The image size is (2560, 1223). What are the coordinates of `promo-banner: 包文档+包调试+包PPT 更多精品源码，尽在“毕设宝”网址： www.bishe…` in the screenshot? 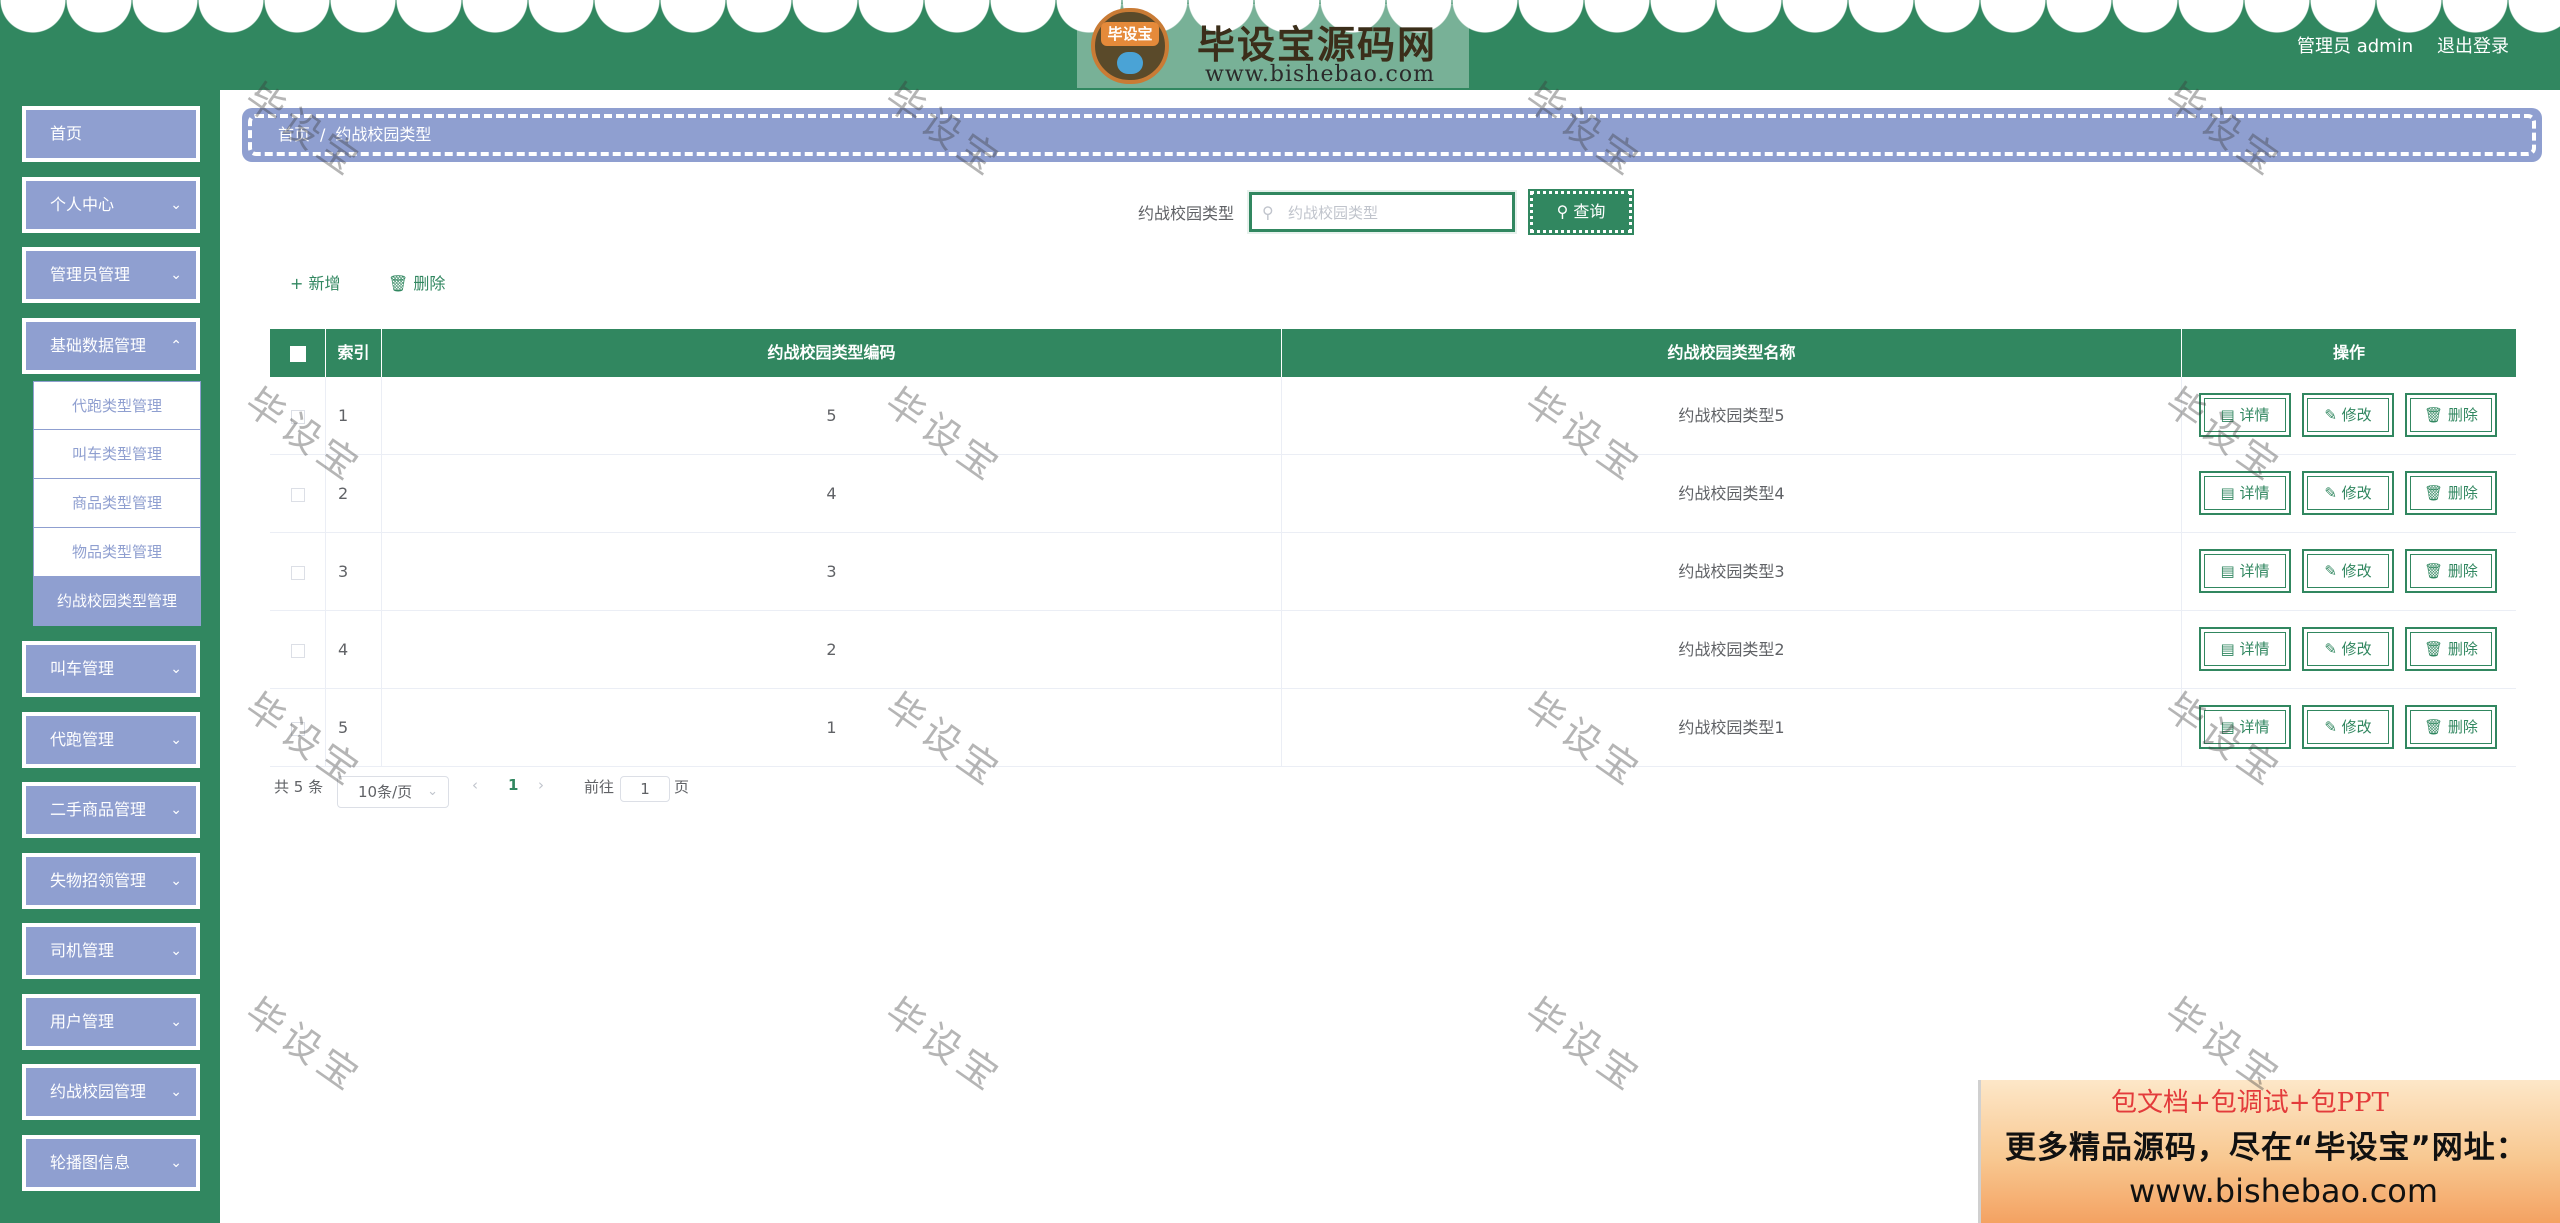 It's located at (2269, 1151).